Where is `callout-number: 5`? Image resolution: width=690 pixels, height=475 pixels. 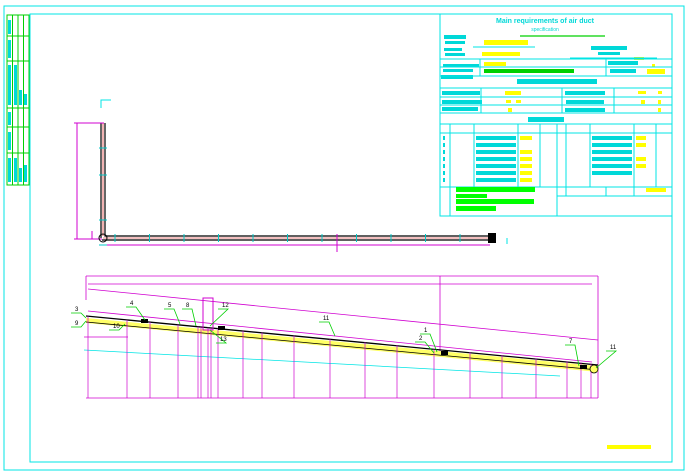
callout-number: 5 is located at coordinates (170, 306).